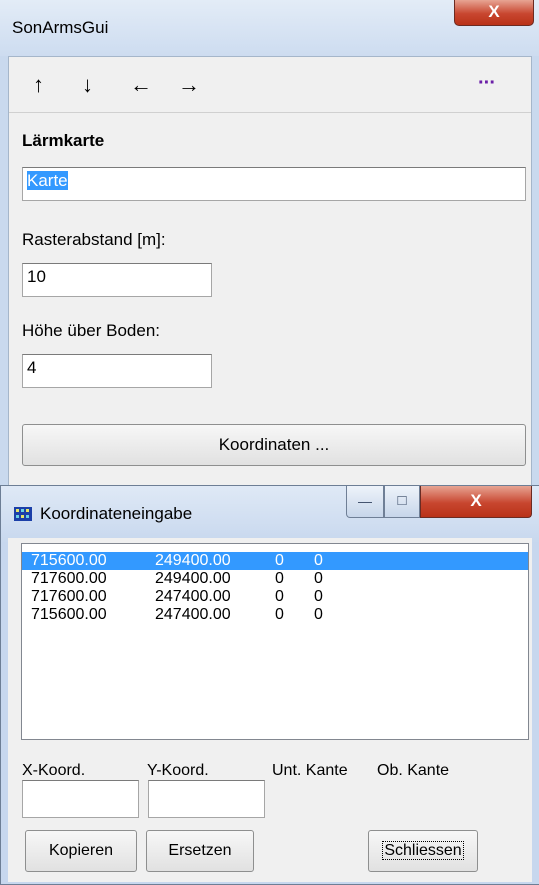 The image size is (539, 885). I want to click on x-coord-input, so click(80, 799).